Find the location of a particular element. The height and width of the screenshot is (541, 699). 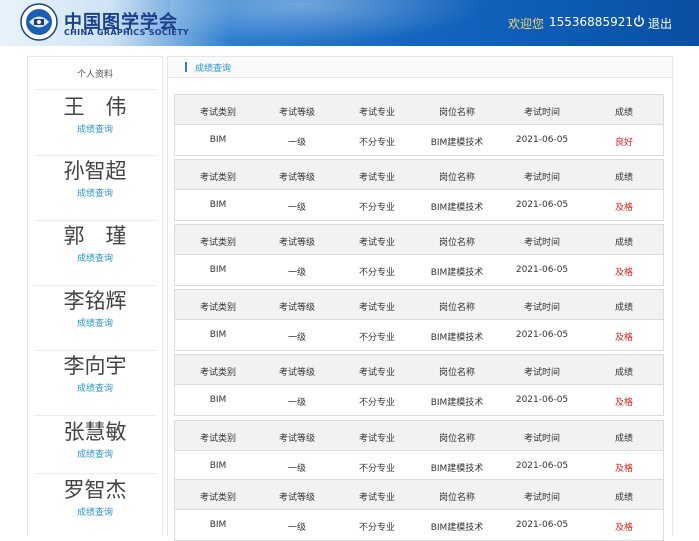

logo-title-en: CHINA GRAPHICS SOCIETY is located at coordinates (126, 32).